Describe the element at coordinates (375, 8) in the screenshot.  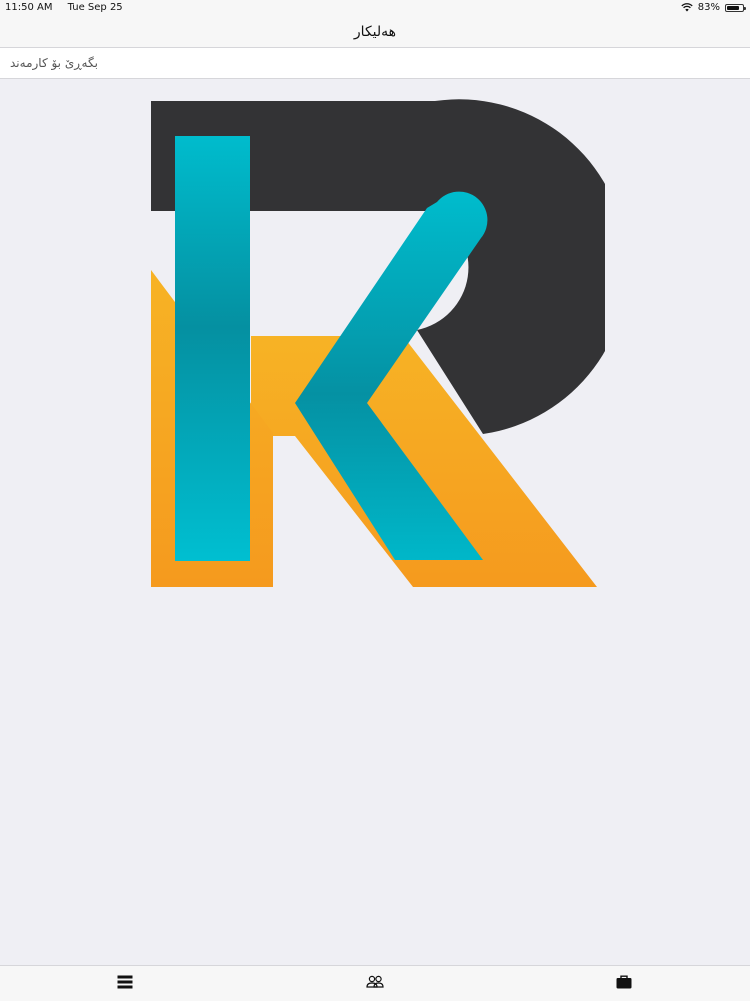
I see `status-bar: 11:50 AM Tue Sep 25 83%` at that location.